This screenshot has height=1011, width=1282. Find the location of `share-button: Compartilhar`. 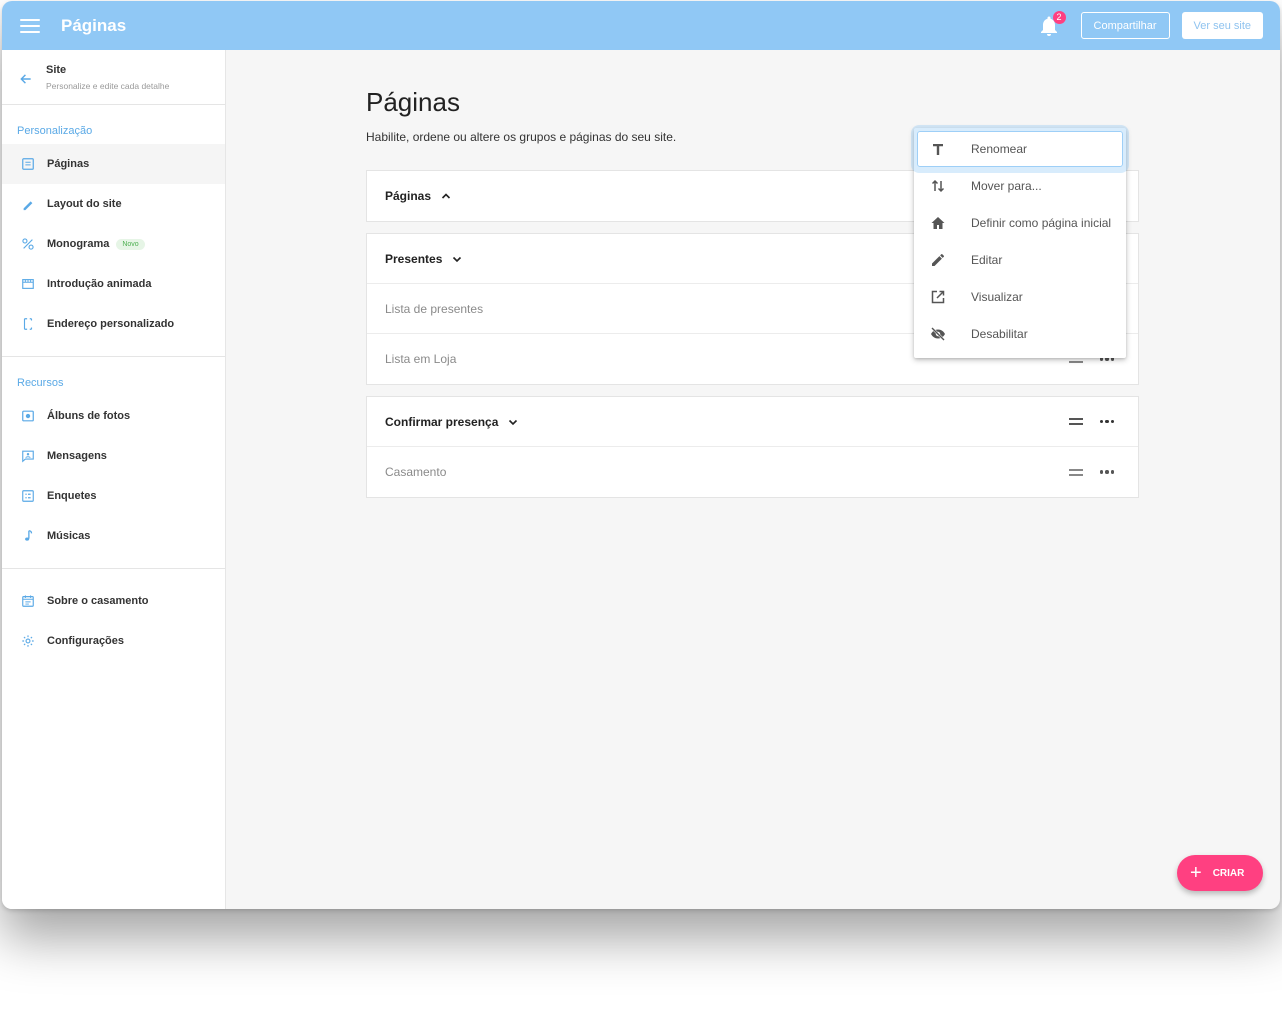

share-button: Compartilhar is located at coordinates (1125, 25).